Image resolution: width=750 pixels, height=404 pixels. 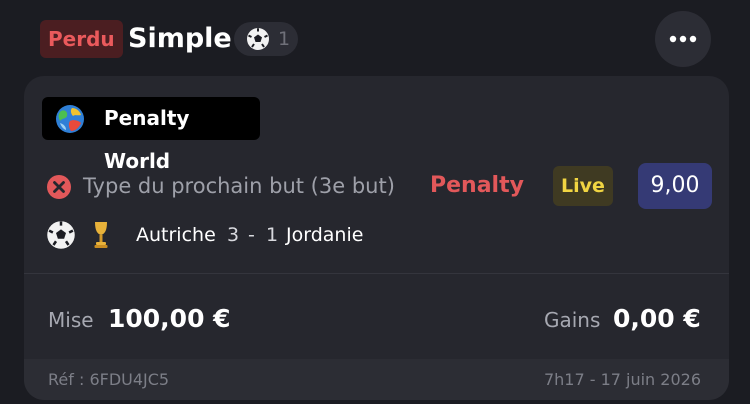 What do you see at coordinates (109, 379) in the screenshot?
I see `bet-reference: Réf : 6FDU4JC5` at bounding box center [109, 379].